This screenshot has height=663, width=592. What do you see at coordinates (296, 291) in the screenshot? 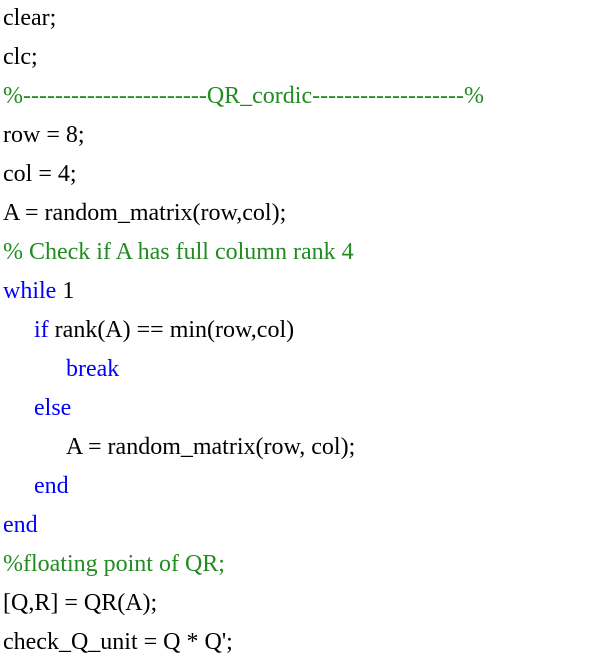
I see `code-line: while 1` at bounding box center [296, 291].